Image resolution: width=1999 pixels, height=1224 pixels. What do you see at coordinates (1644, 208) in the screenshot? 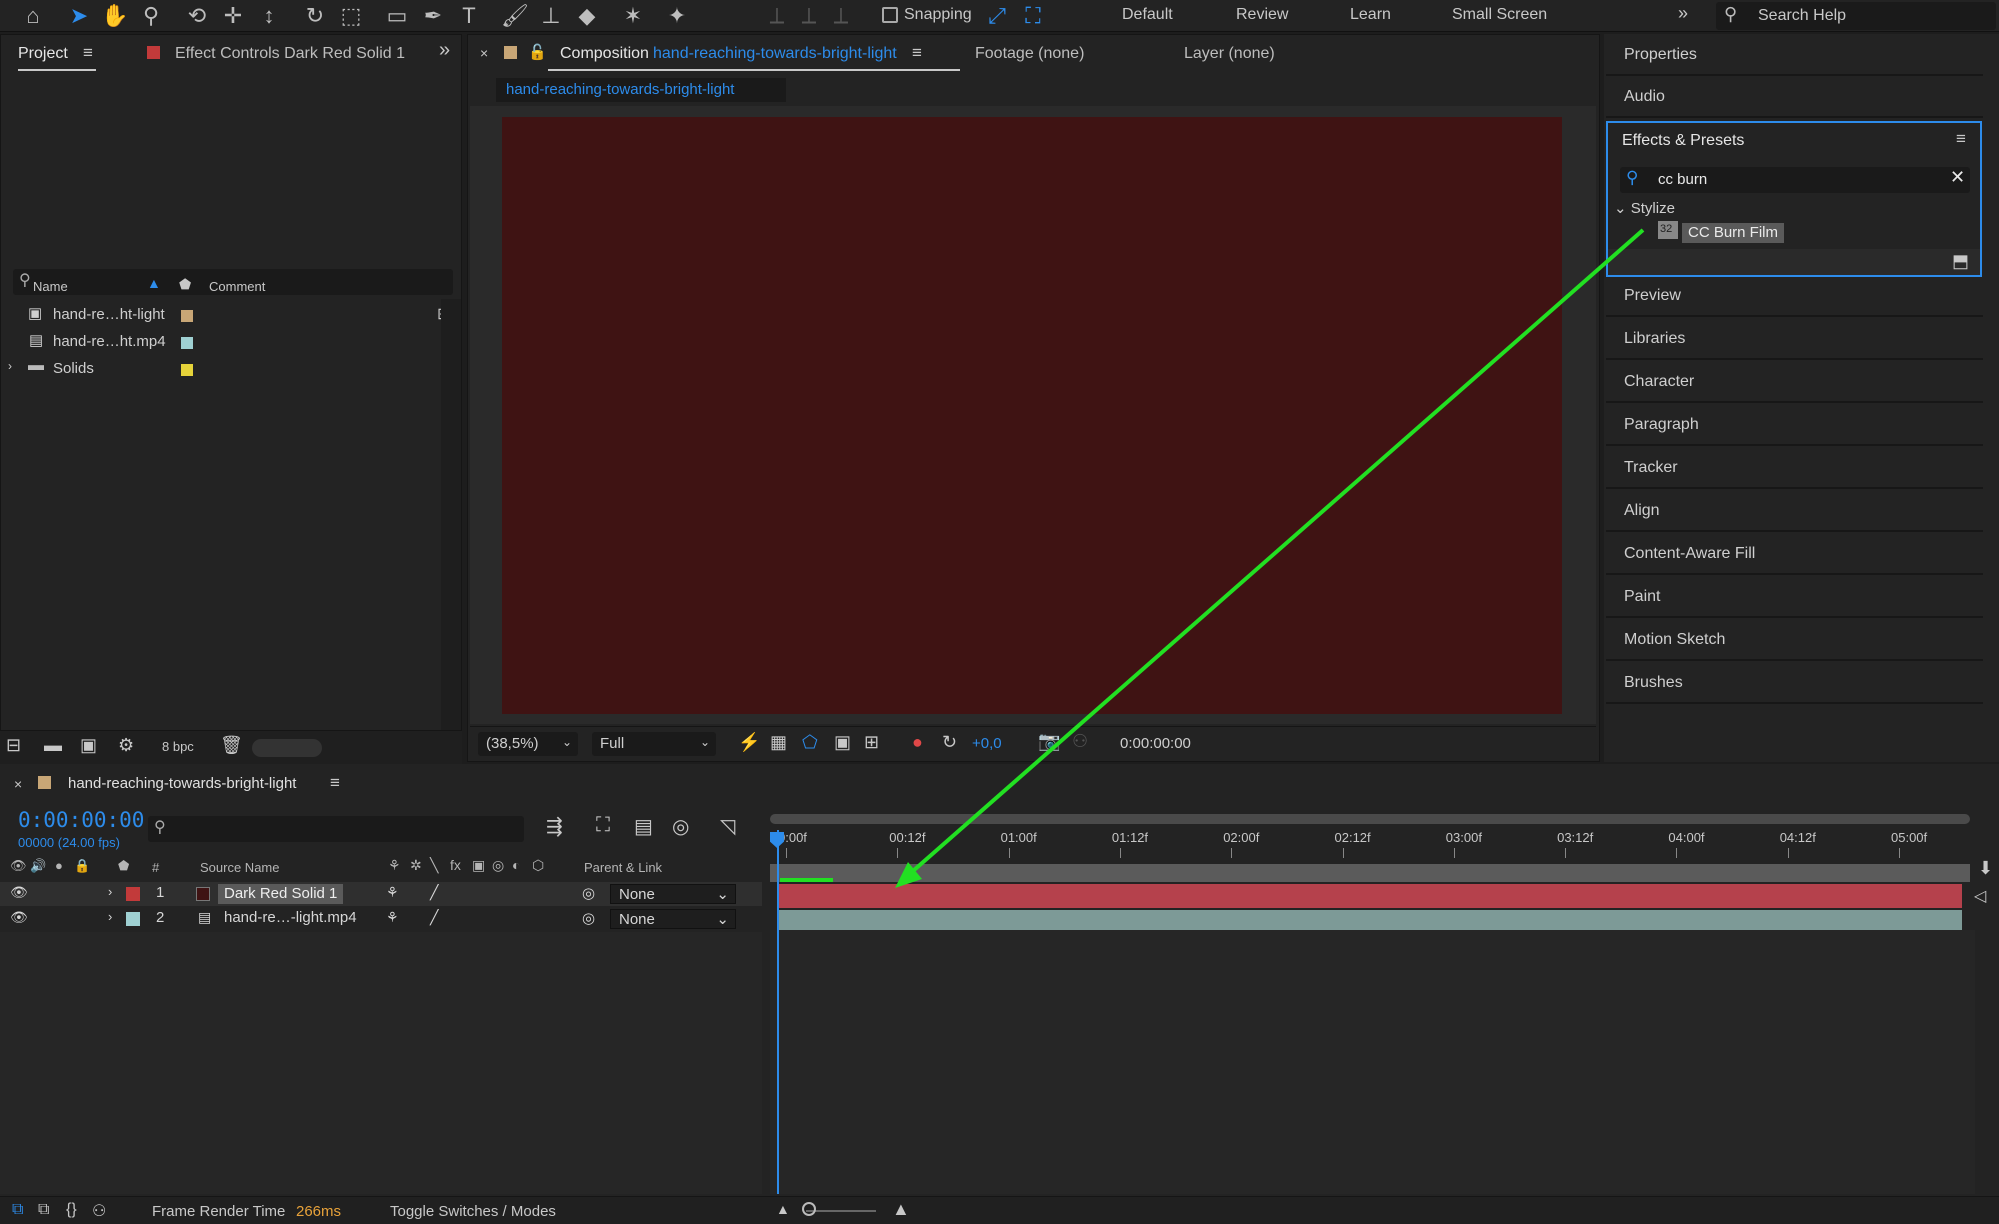
I see `effects-category-stylize: ⌄ Stylize` at bounding box center [1644, 208].